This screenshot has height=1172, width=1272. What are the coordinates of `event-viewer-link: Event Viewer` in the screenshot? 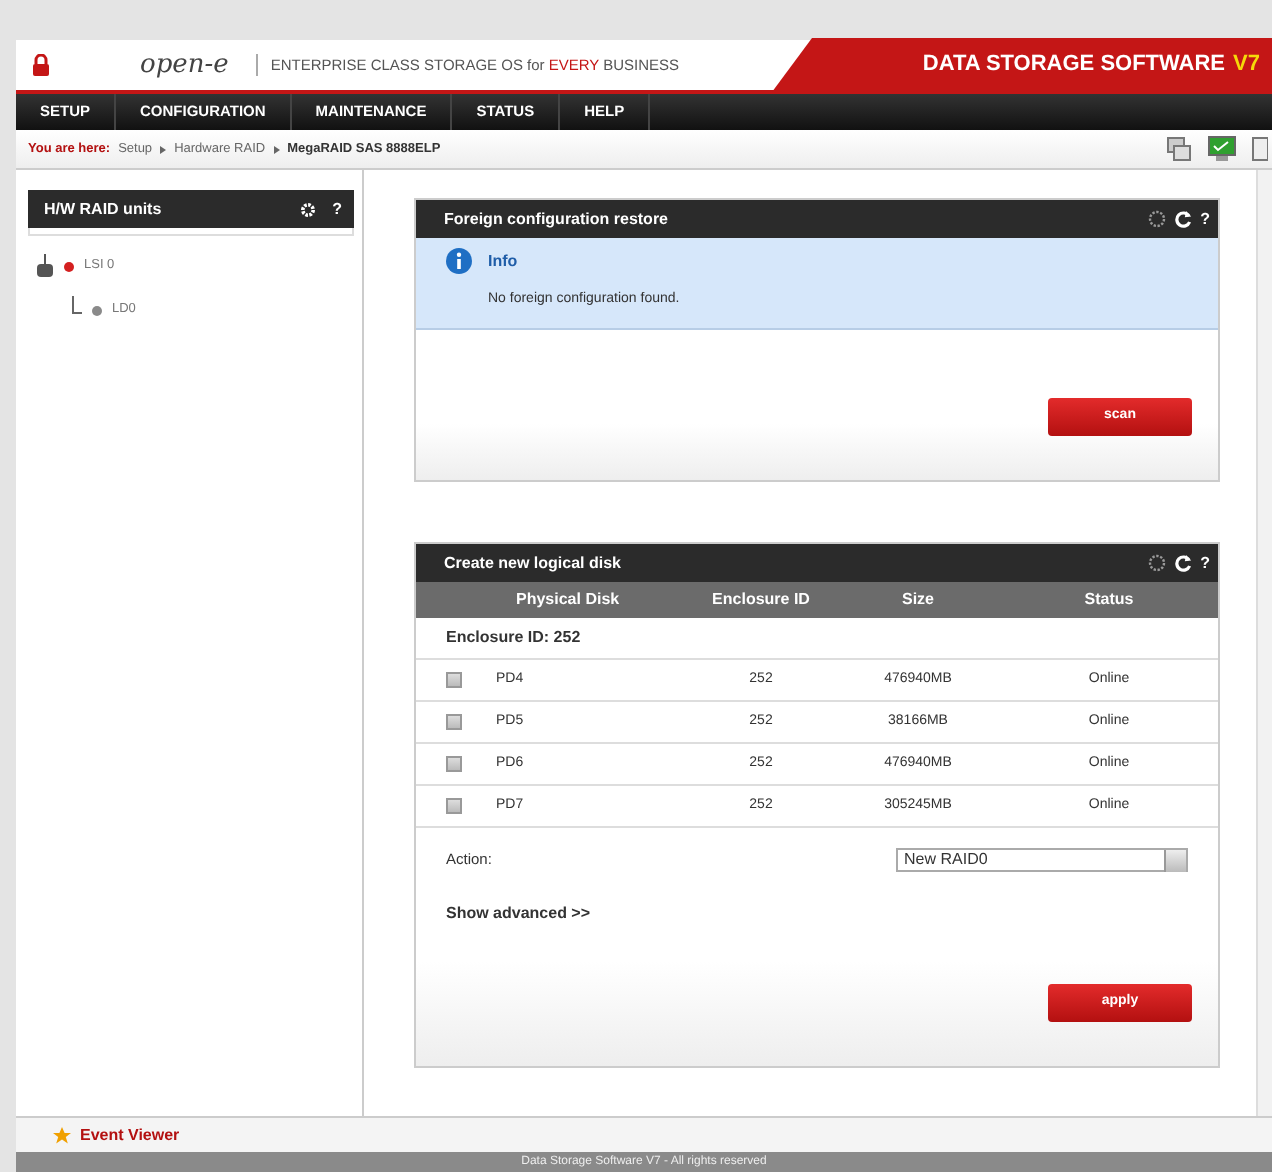 It's located at (130, 1135).